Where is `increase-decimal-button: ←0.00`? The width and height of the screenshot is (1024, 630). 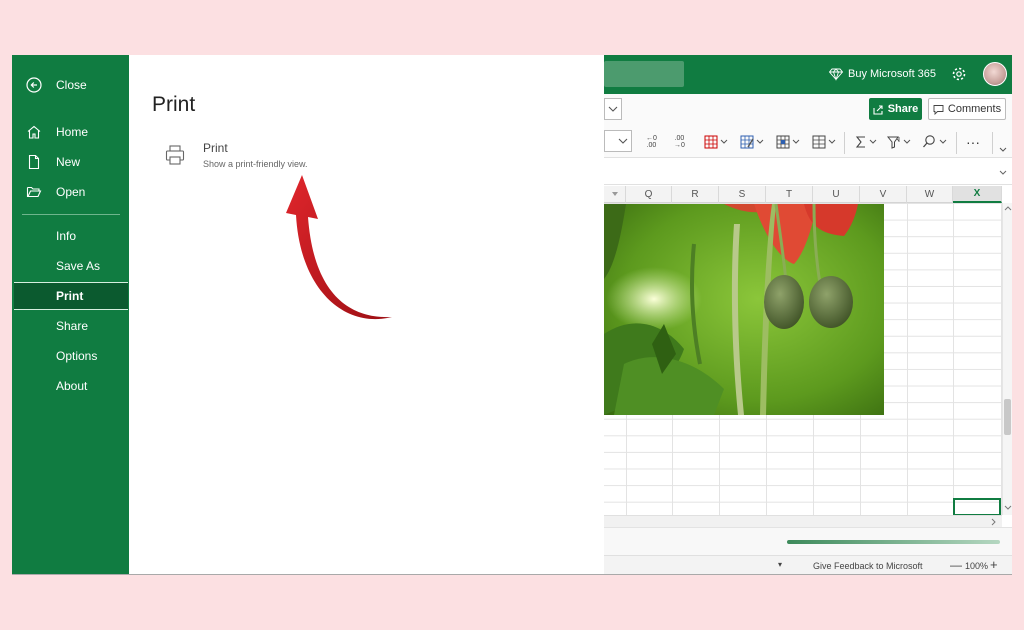 increase-decimal-button: ←0.00 is located at coordinates (651, 142).